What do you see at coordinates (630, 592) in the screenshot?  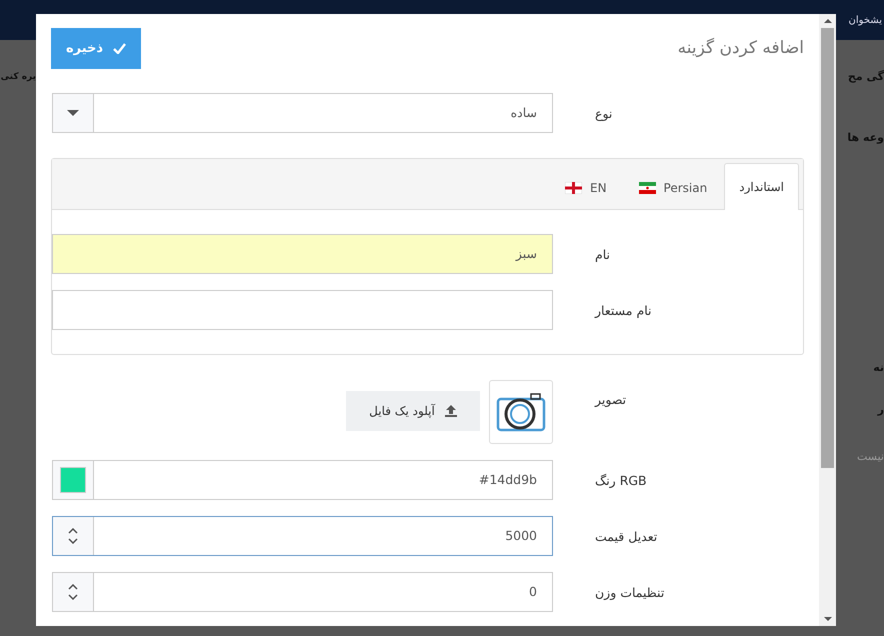 I see `field-label: تنظیمات وزن` at bounding box center [630, 592].